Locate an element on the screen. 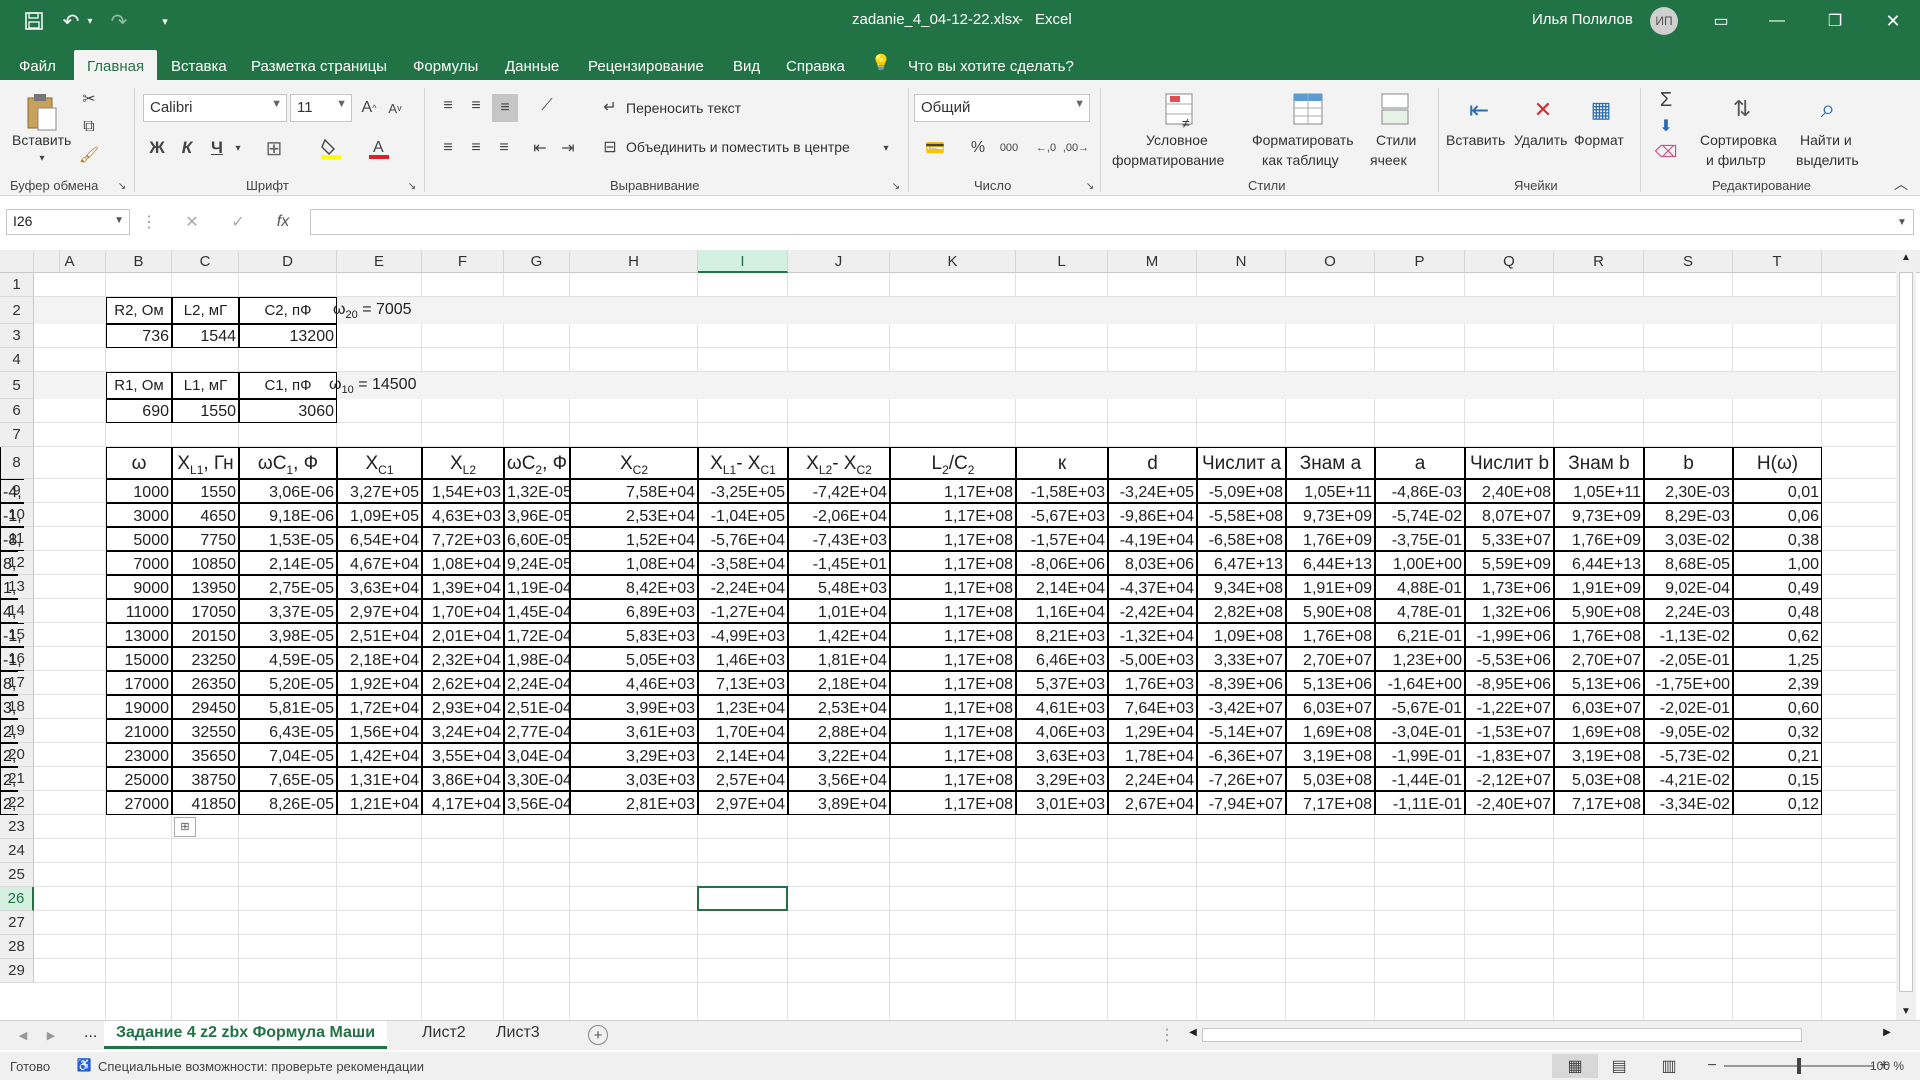  scroll-thumb is located at coordinates (1906, 632).